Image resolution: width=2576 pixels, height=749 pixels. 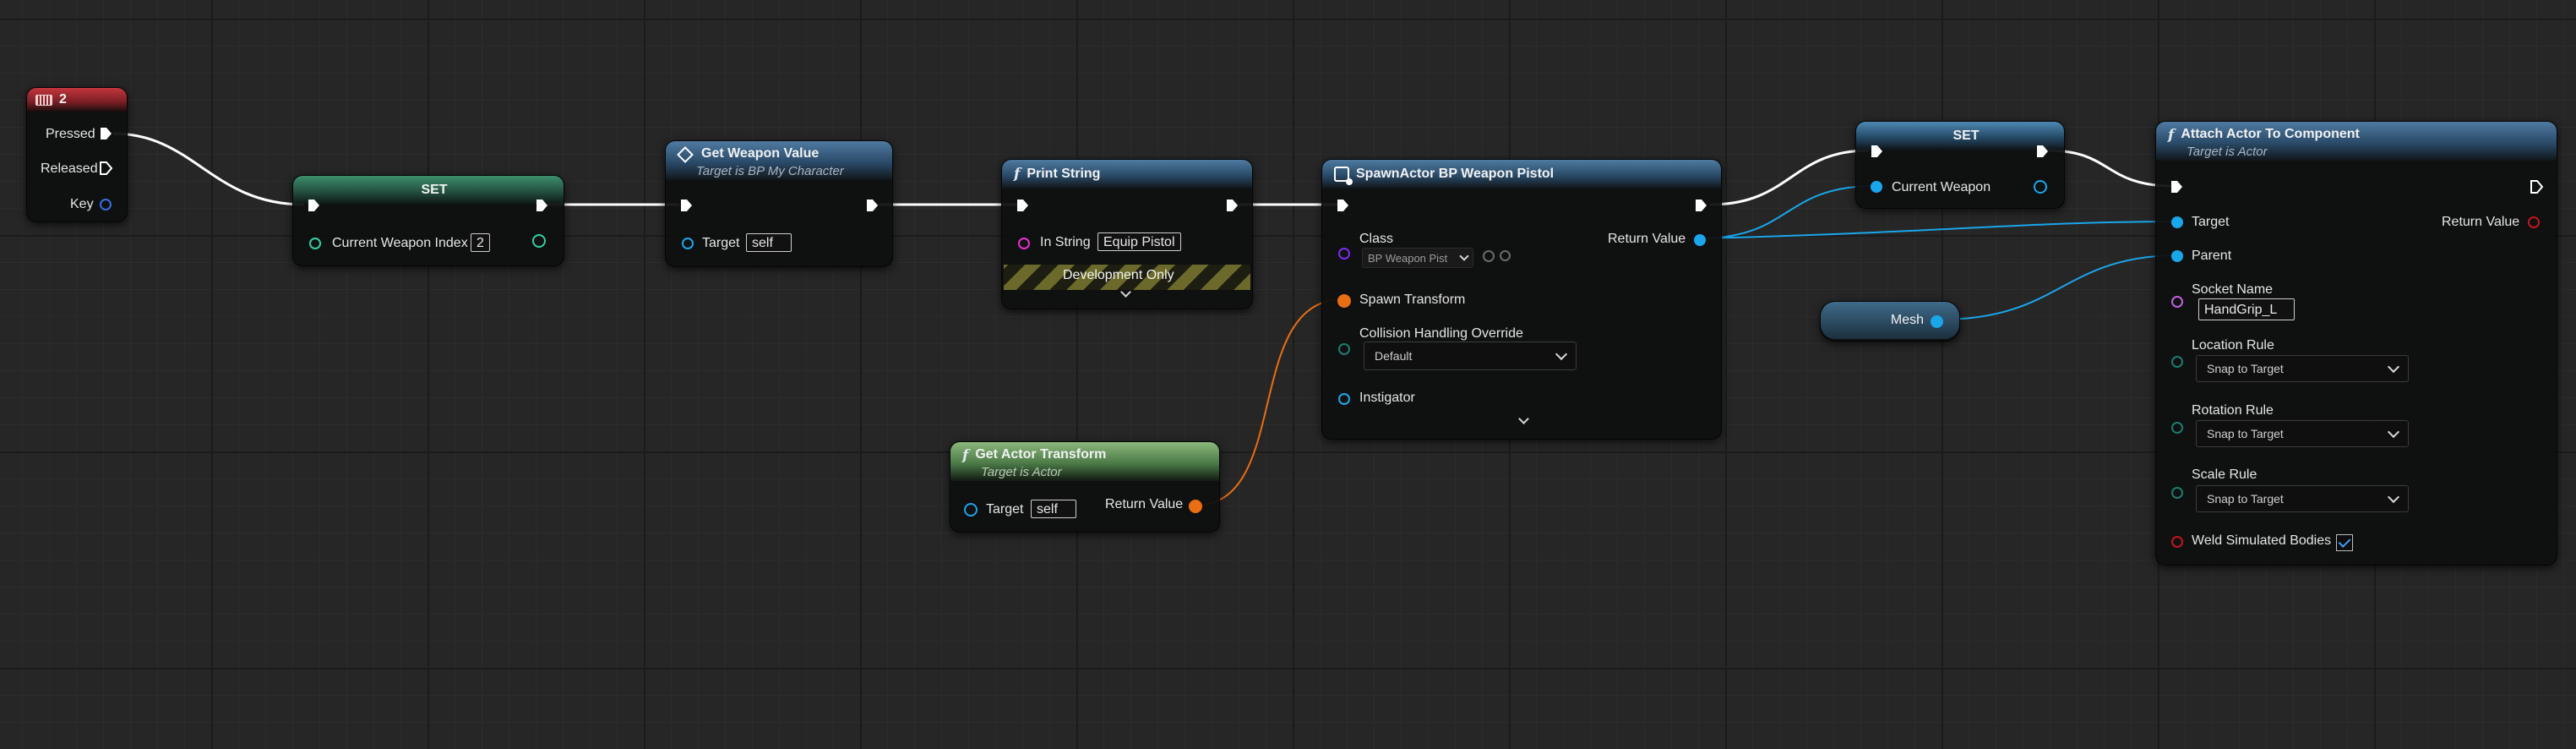 I want to click on in-string-input: Equip Pistol, so click(x=1139, y=241).